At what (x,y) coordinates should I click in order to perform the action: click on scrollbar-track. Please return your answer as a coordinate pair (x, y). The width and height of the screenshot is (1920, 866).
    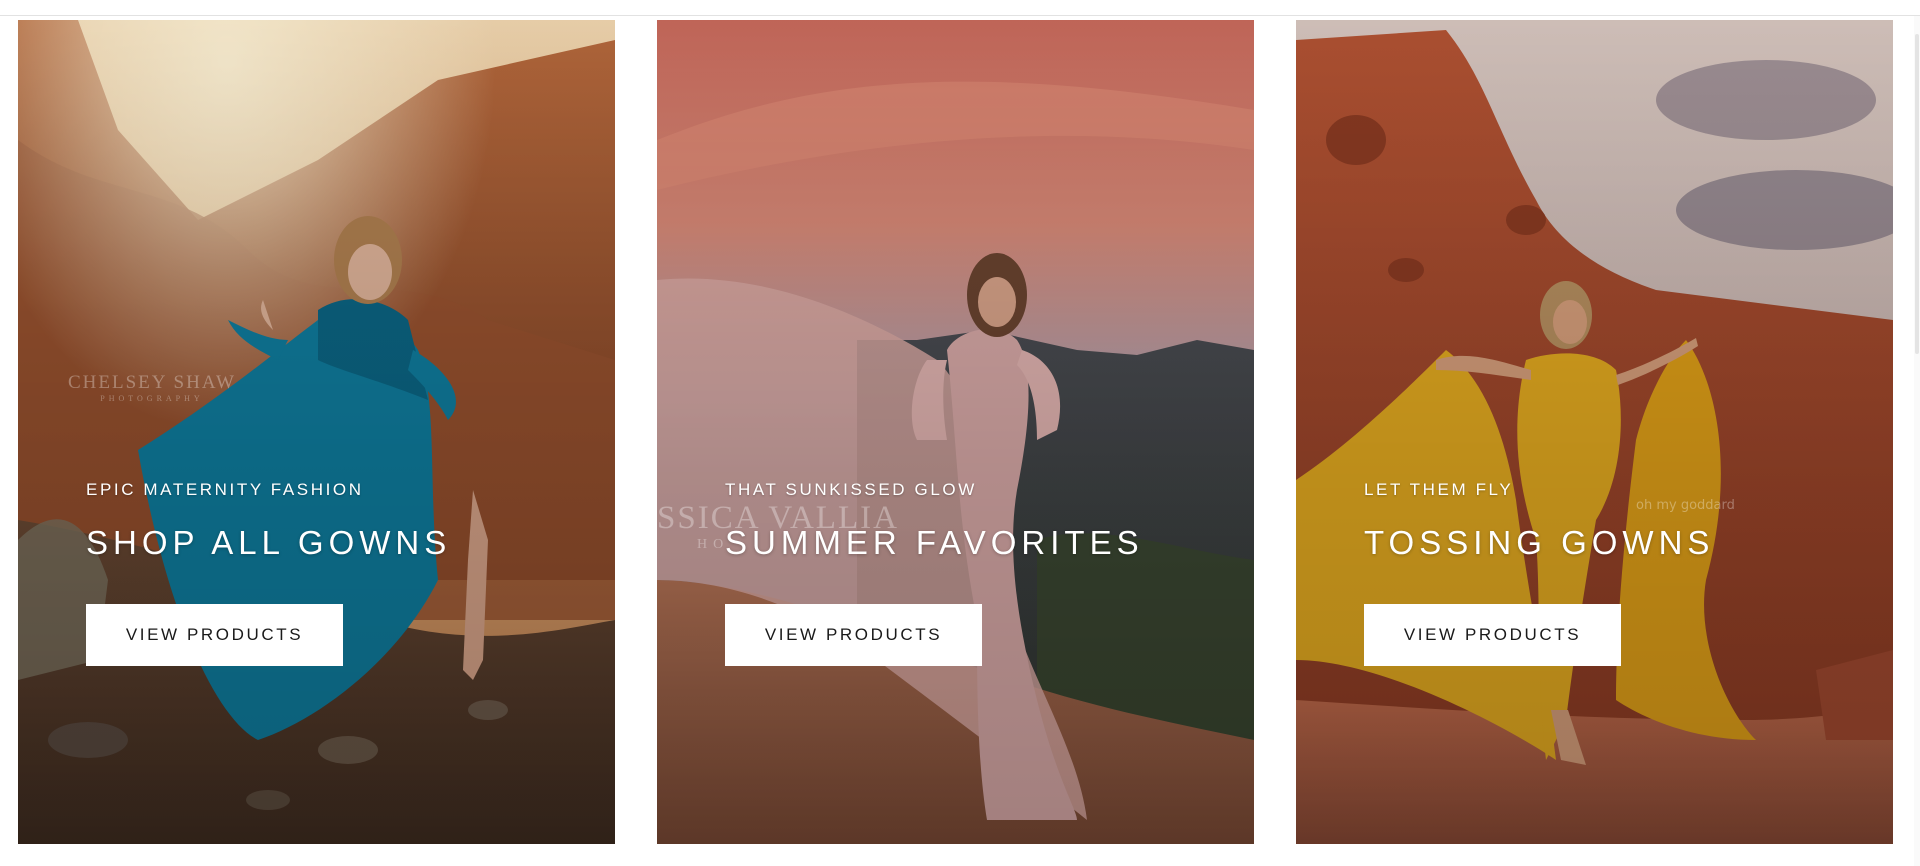
    Looking at the image, I should click on (1917, 441).